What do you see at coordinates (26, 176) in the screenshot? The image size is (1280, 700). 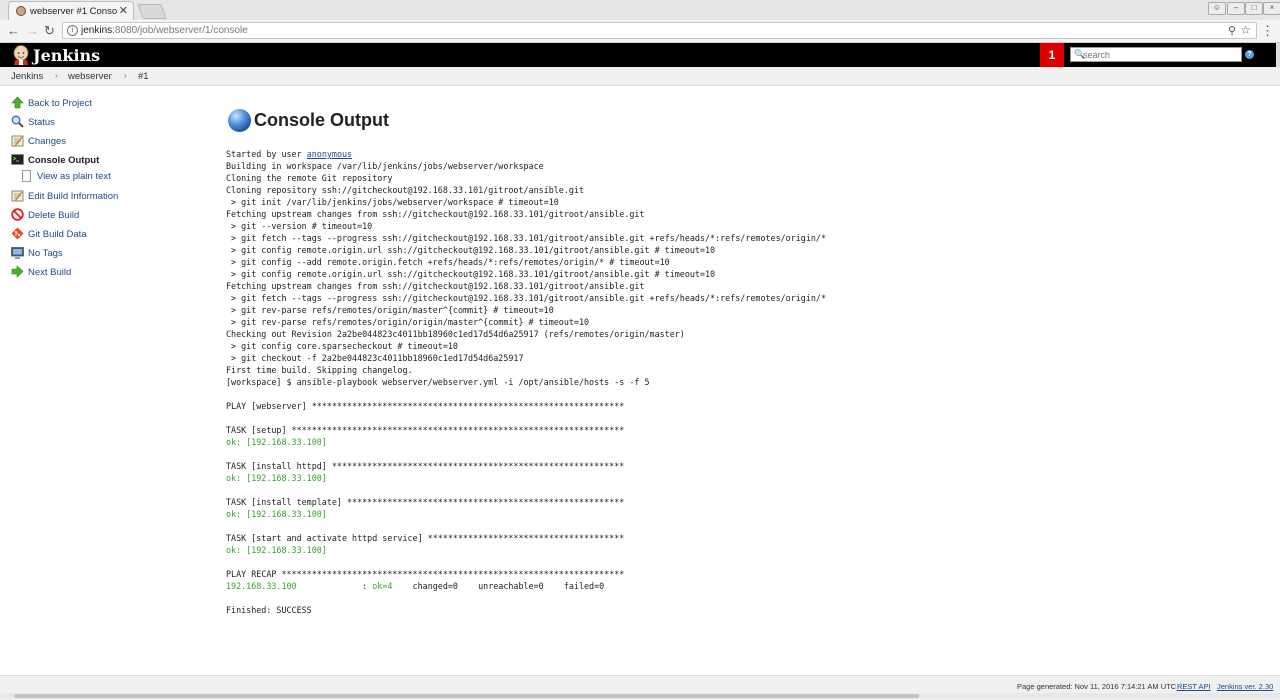 I see `document-icon` at bounding box center [26, 176].